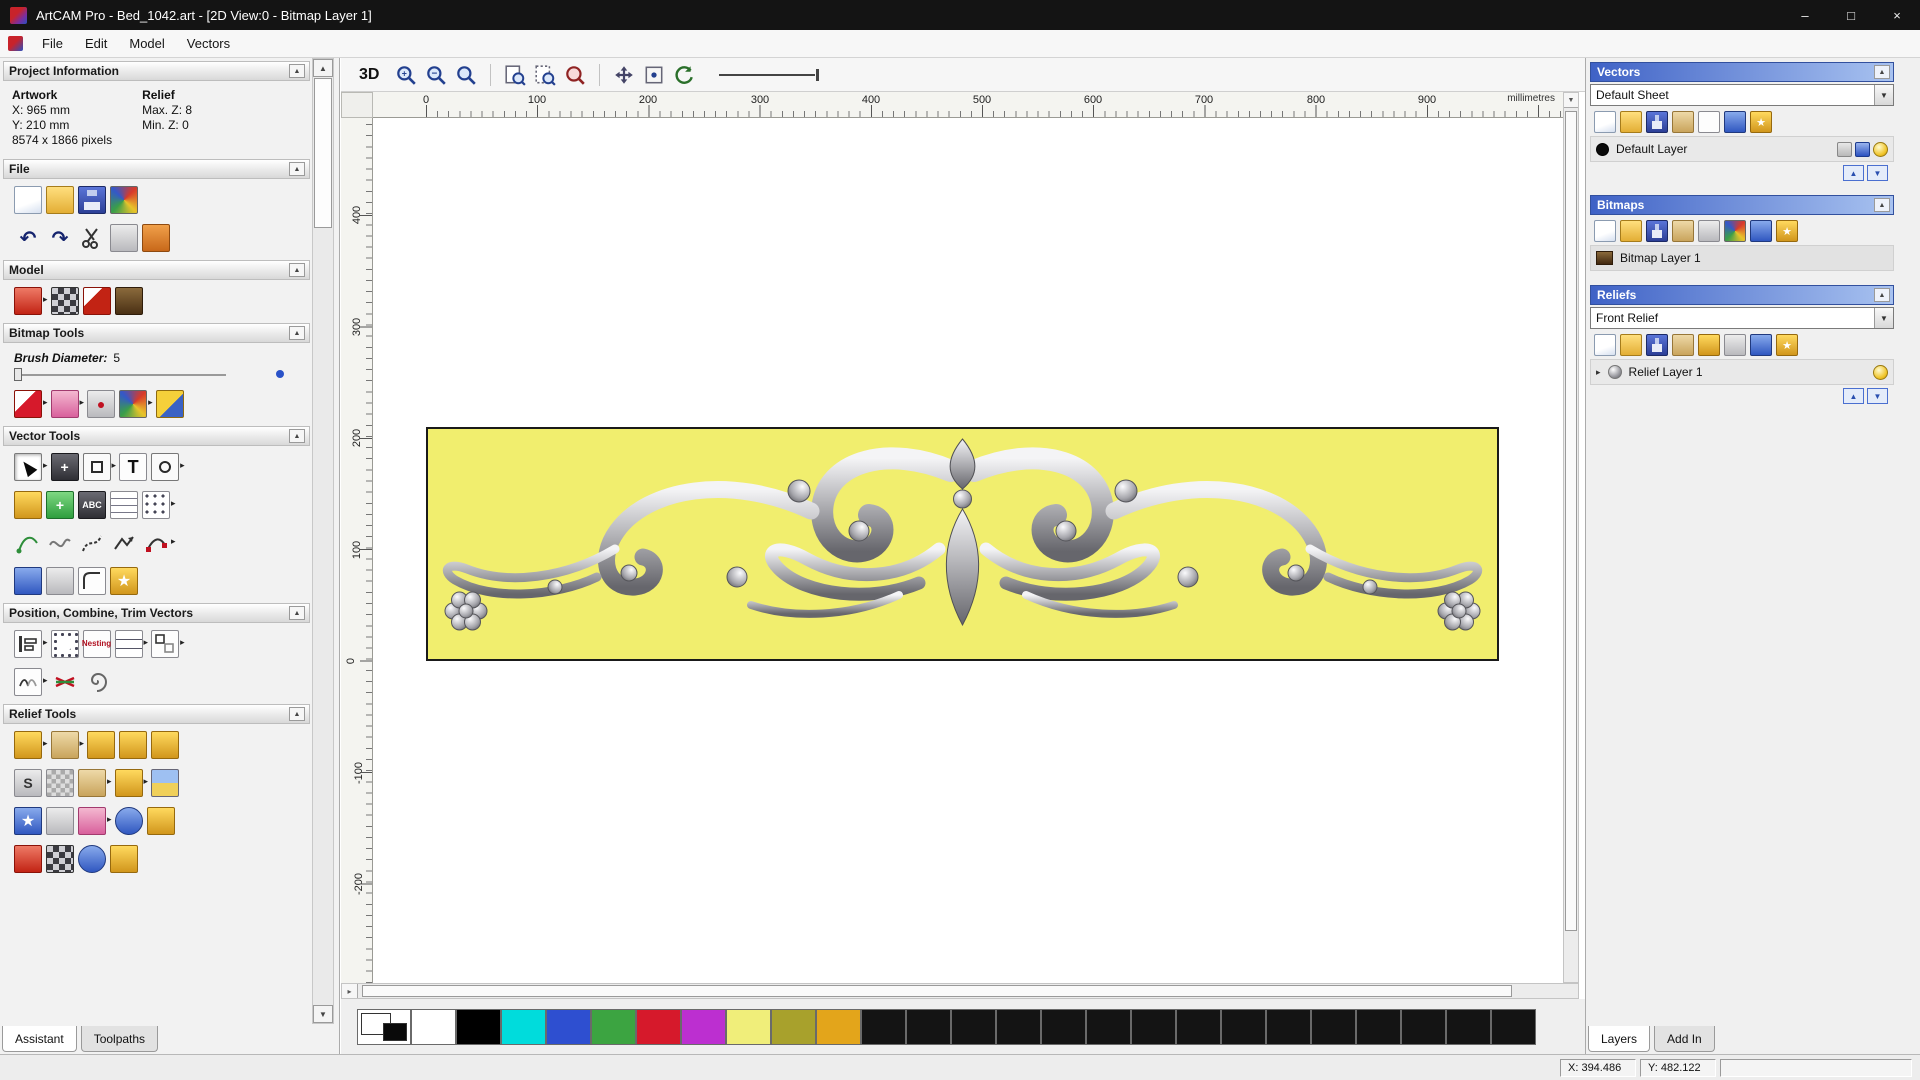  Describe the element at coordinates (60, 238) in the screenshot. I see `redo-icon: ↷` at that location.